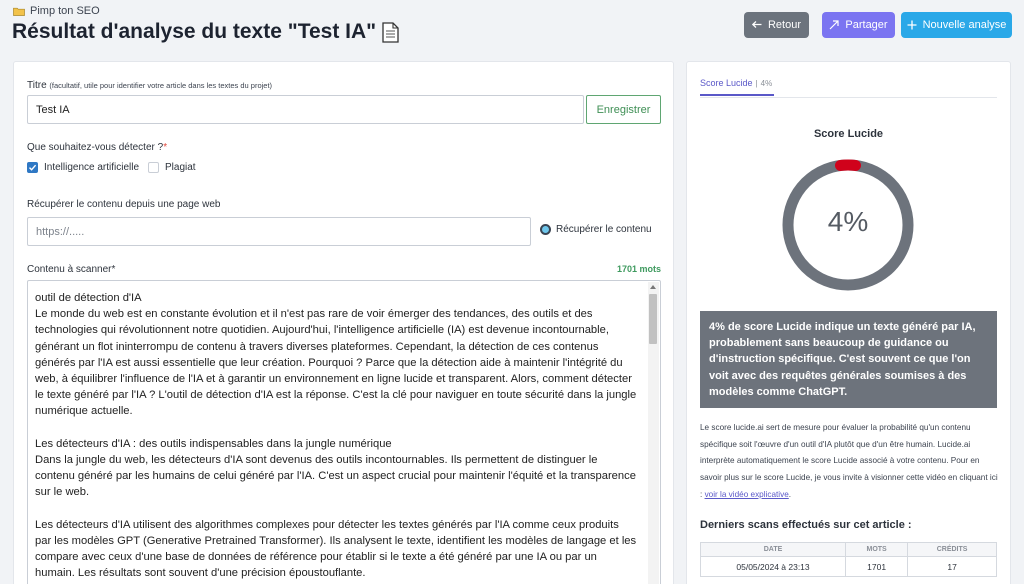 Image resolution: width=1024 pixels, height=584 pixels. I want to click on radio-icon, so click(545, 229).